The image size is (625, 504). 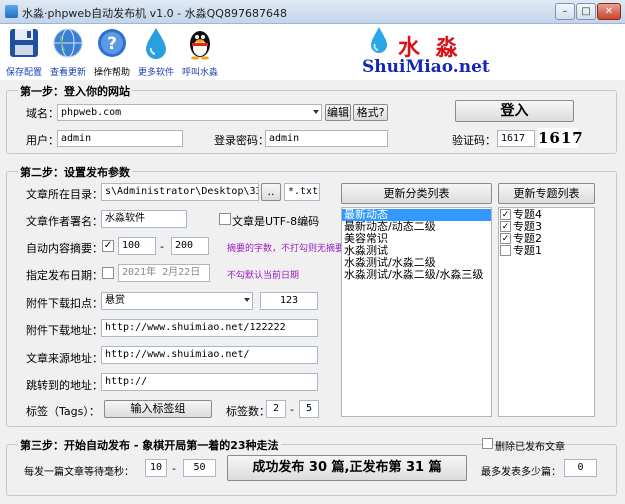 What do you see at coordinates (241, 140) in the screenshot?
I see `password-label: 登录密码：` at bounding box center [241, 140].